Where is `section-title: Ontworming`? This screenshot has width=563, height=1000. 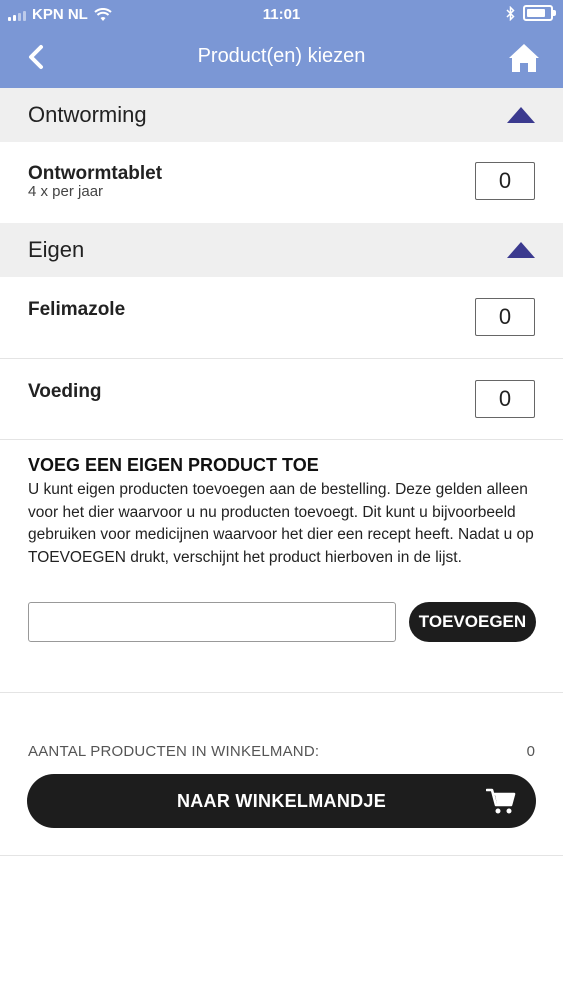 section-title: Ontworming is located at coordinates (87, 114).